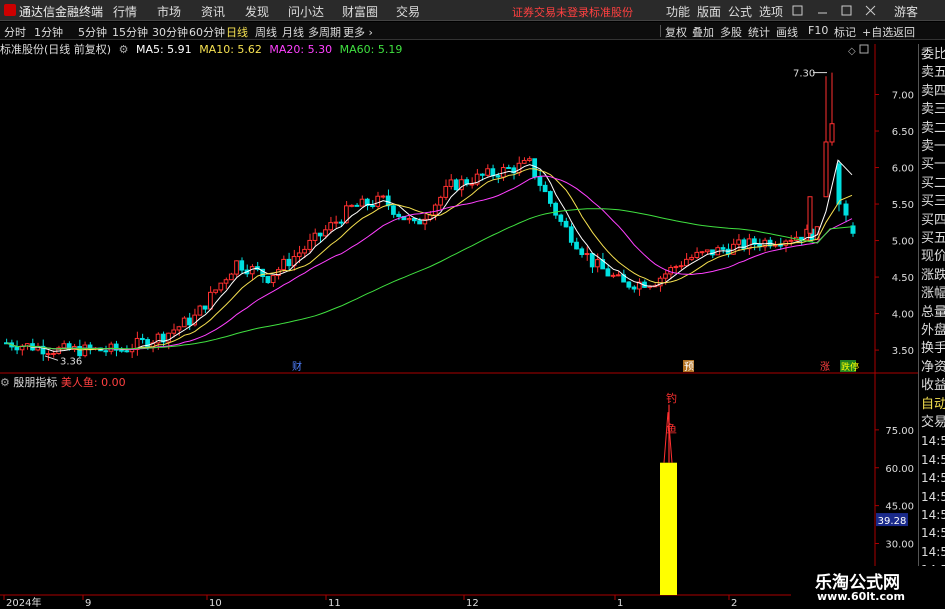 The image size is (945, 609). I want to click on ma5-value: MA5: 5.91, so click(163, 49).